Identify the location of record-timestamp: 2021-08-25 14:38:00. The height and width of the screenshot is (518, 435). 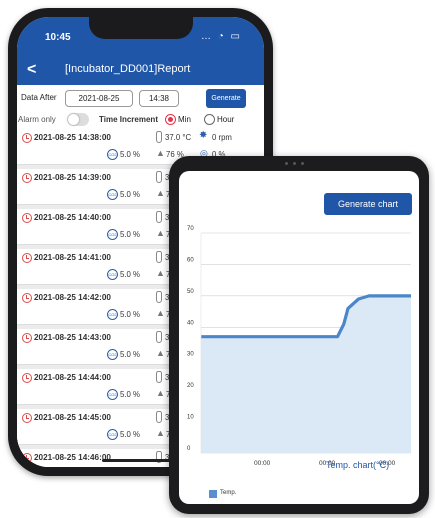
(72, 137).